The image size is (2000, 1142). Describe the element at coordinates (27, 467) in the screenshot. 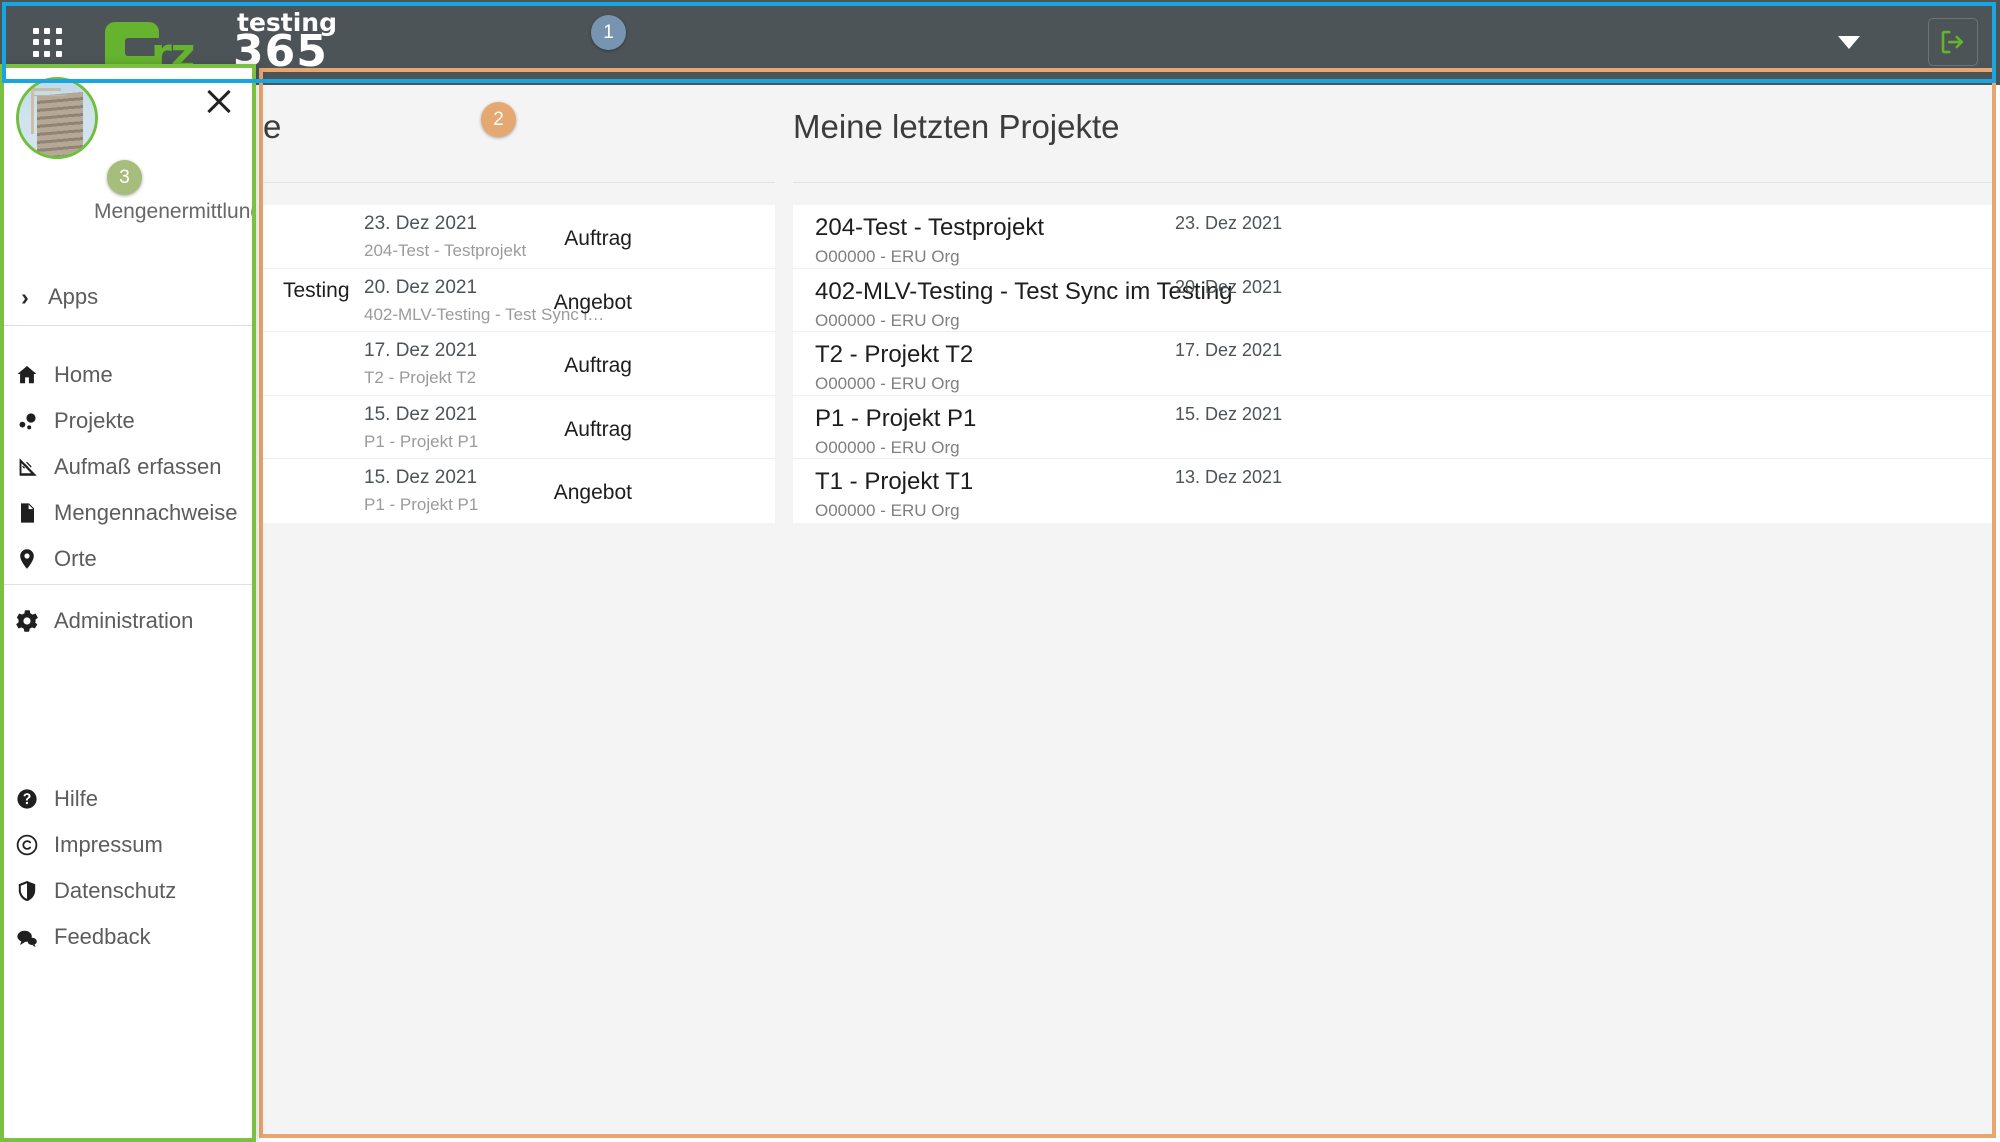

I see `ruler-triangle-icon` at that location.